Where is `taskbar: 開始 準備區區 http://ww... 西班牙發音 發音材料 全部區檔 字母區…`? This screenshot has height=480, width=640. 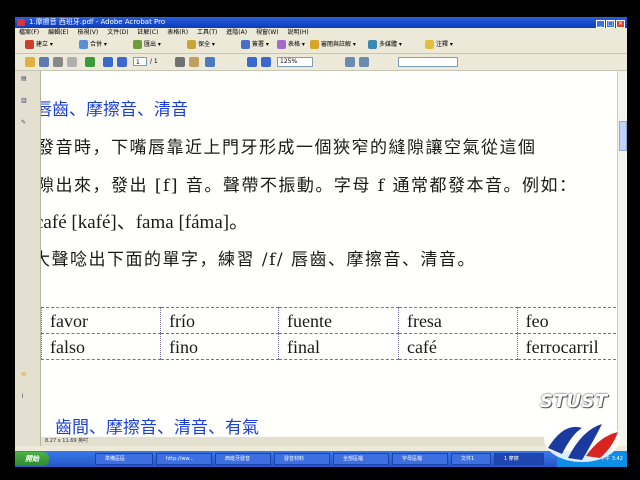
taskbar: 開始 準備區區 http://ww... 西班牙發音 發音材料 全部區檔 字母區… is located at coordinates (321, 459).